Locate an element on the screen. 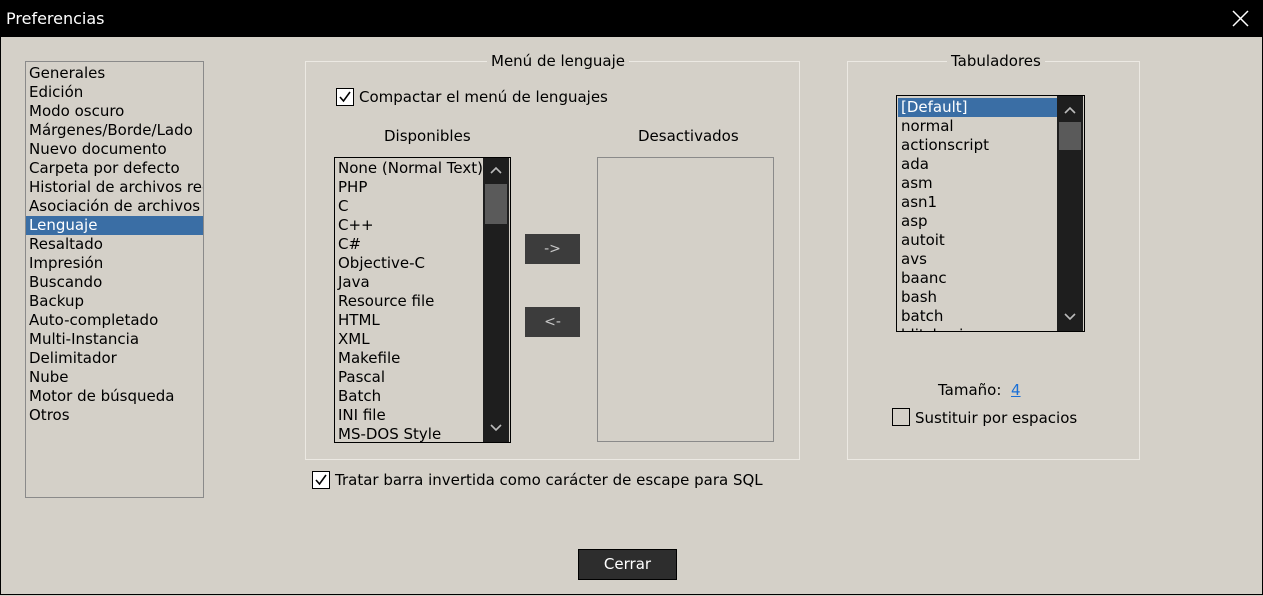 The image size is (1263, 596). sql-escape-checkbox is located at coordinates (321, 480).